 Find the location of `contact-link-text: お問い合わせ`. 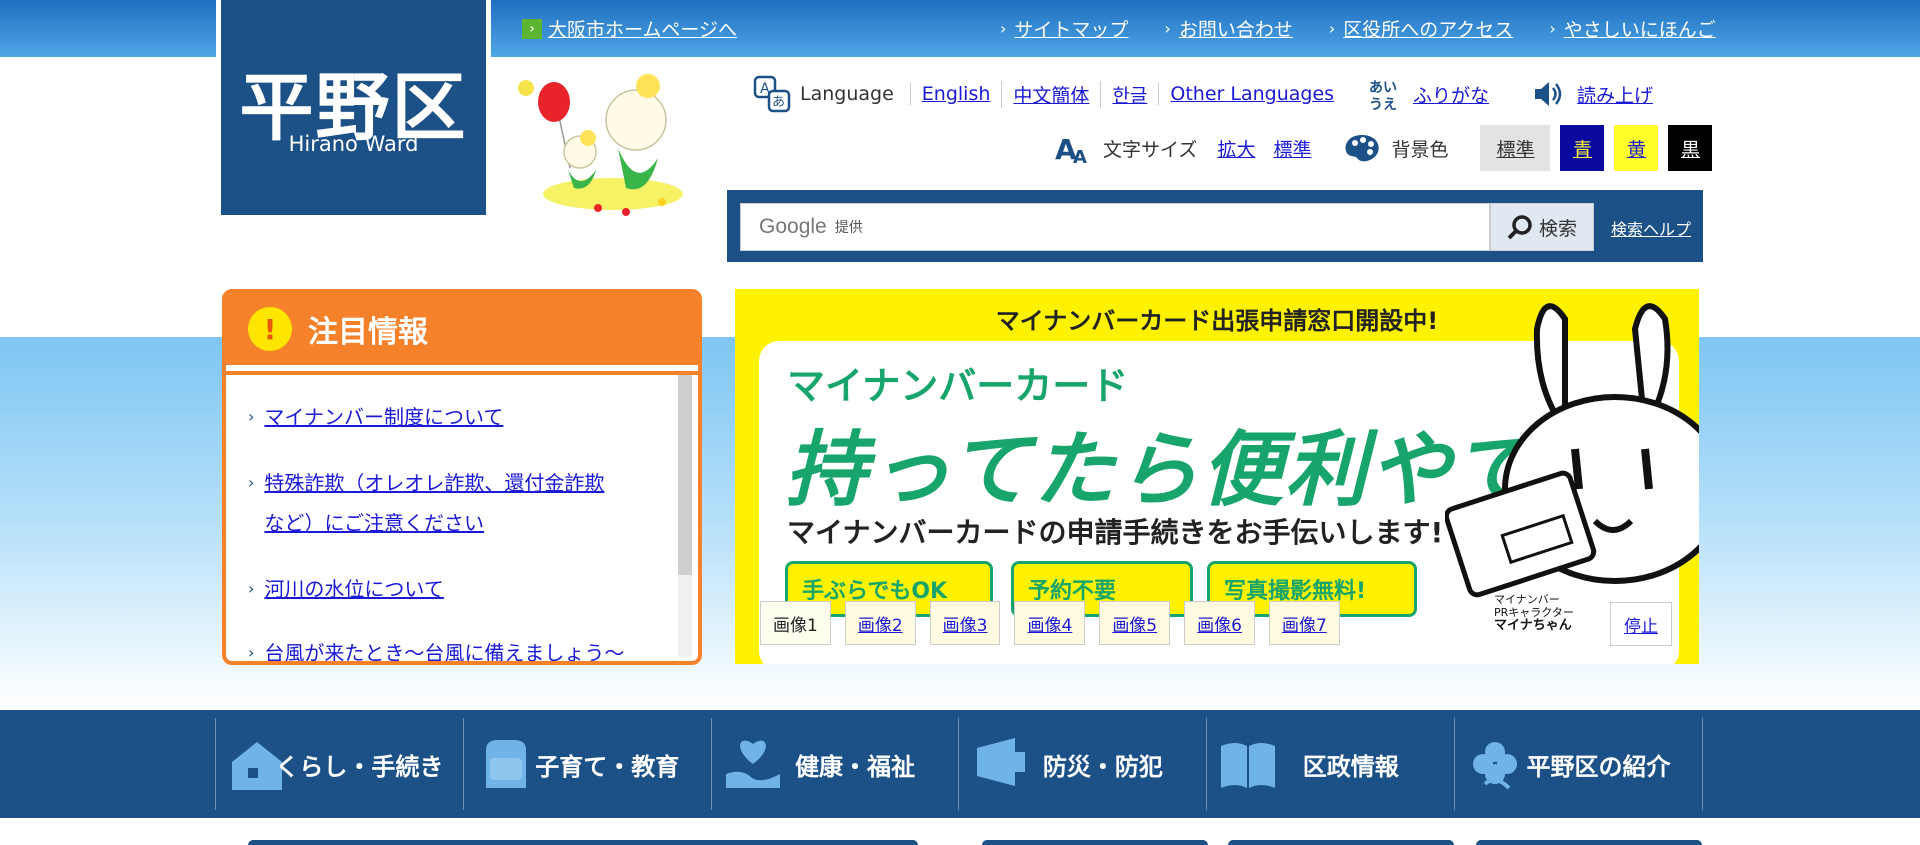

contact-link-text: お問い合わせ is located at coordinates (1236, 28).